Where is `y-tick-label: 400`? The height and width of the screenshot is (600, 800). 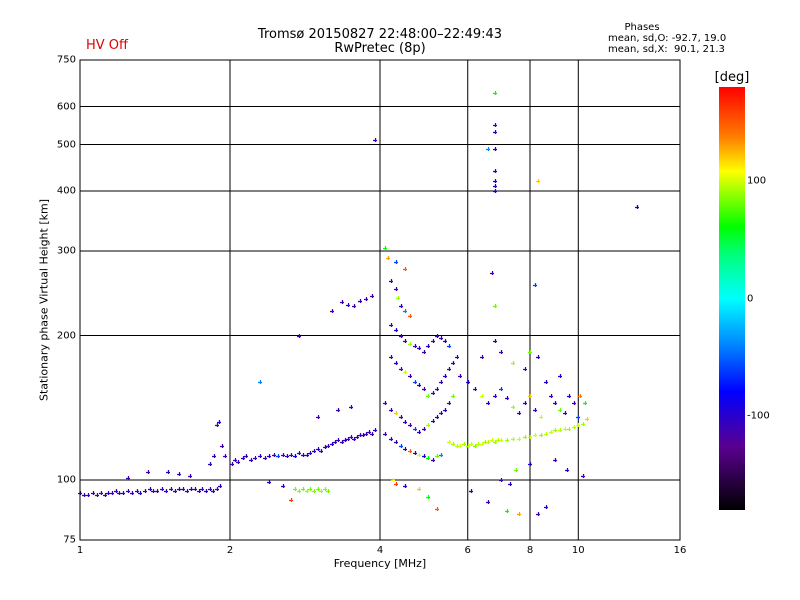 y-tick-label: 400 is located at coordinates (66, 191).